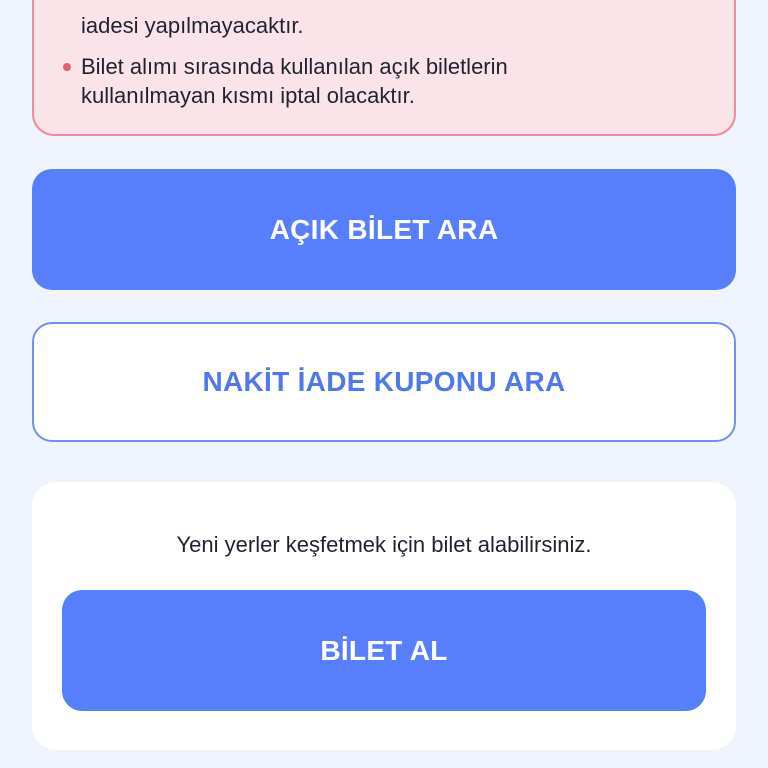 The width and height of the screenshot is (768, 768). I want to click on notice-line: kullanılmayan kısmı iptal olacaktır., so click(248, 95).